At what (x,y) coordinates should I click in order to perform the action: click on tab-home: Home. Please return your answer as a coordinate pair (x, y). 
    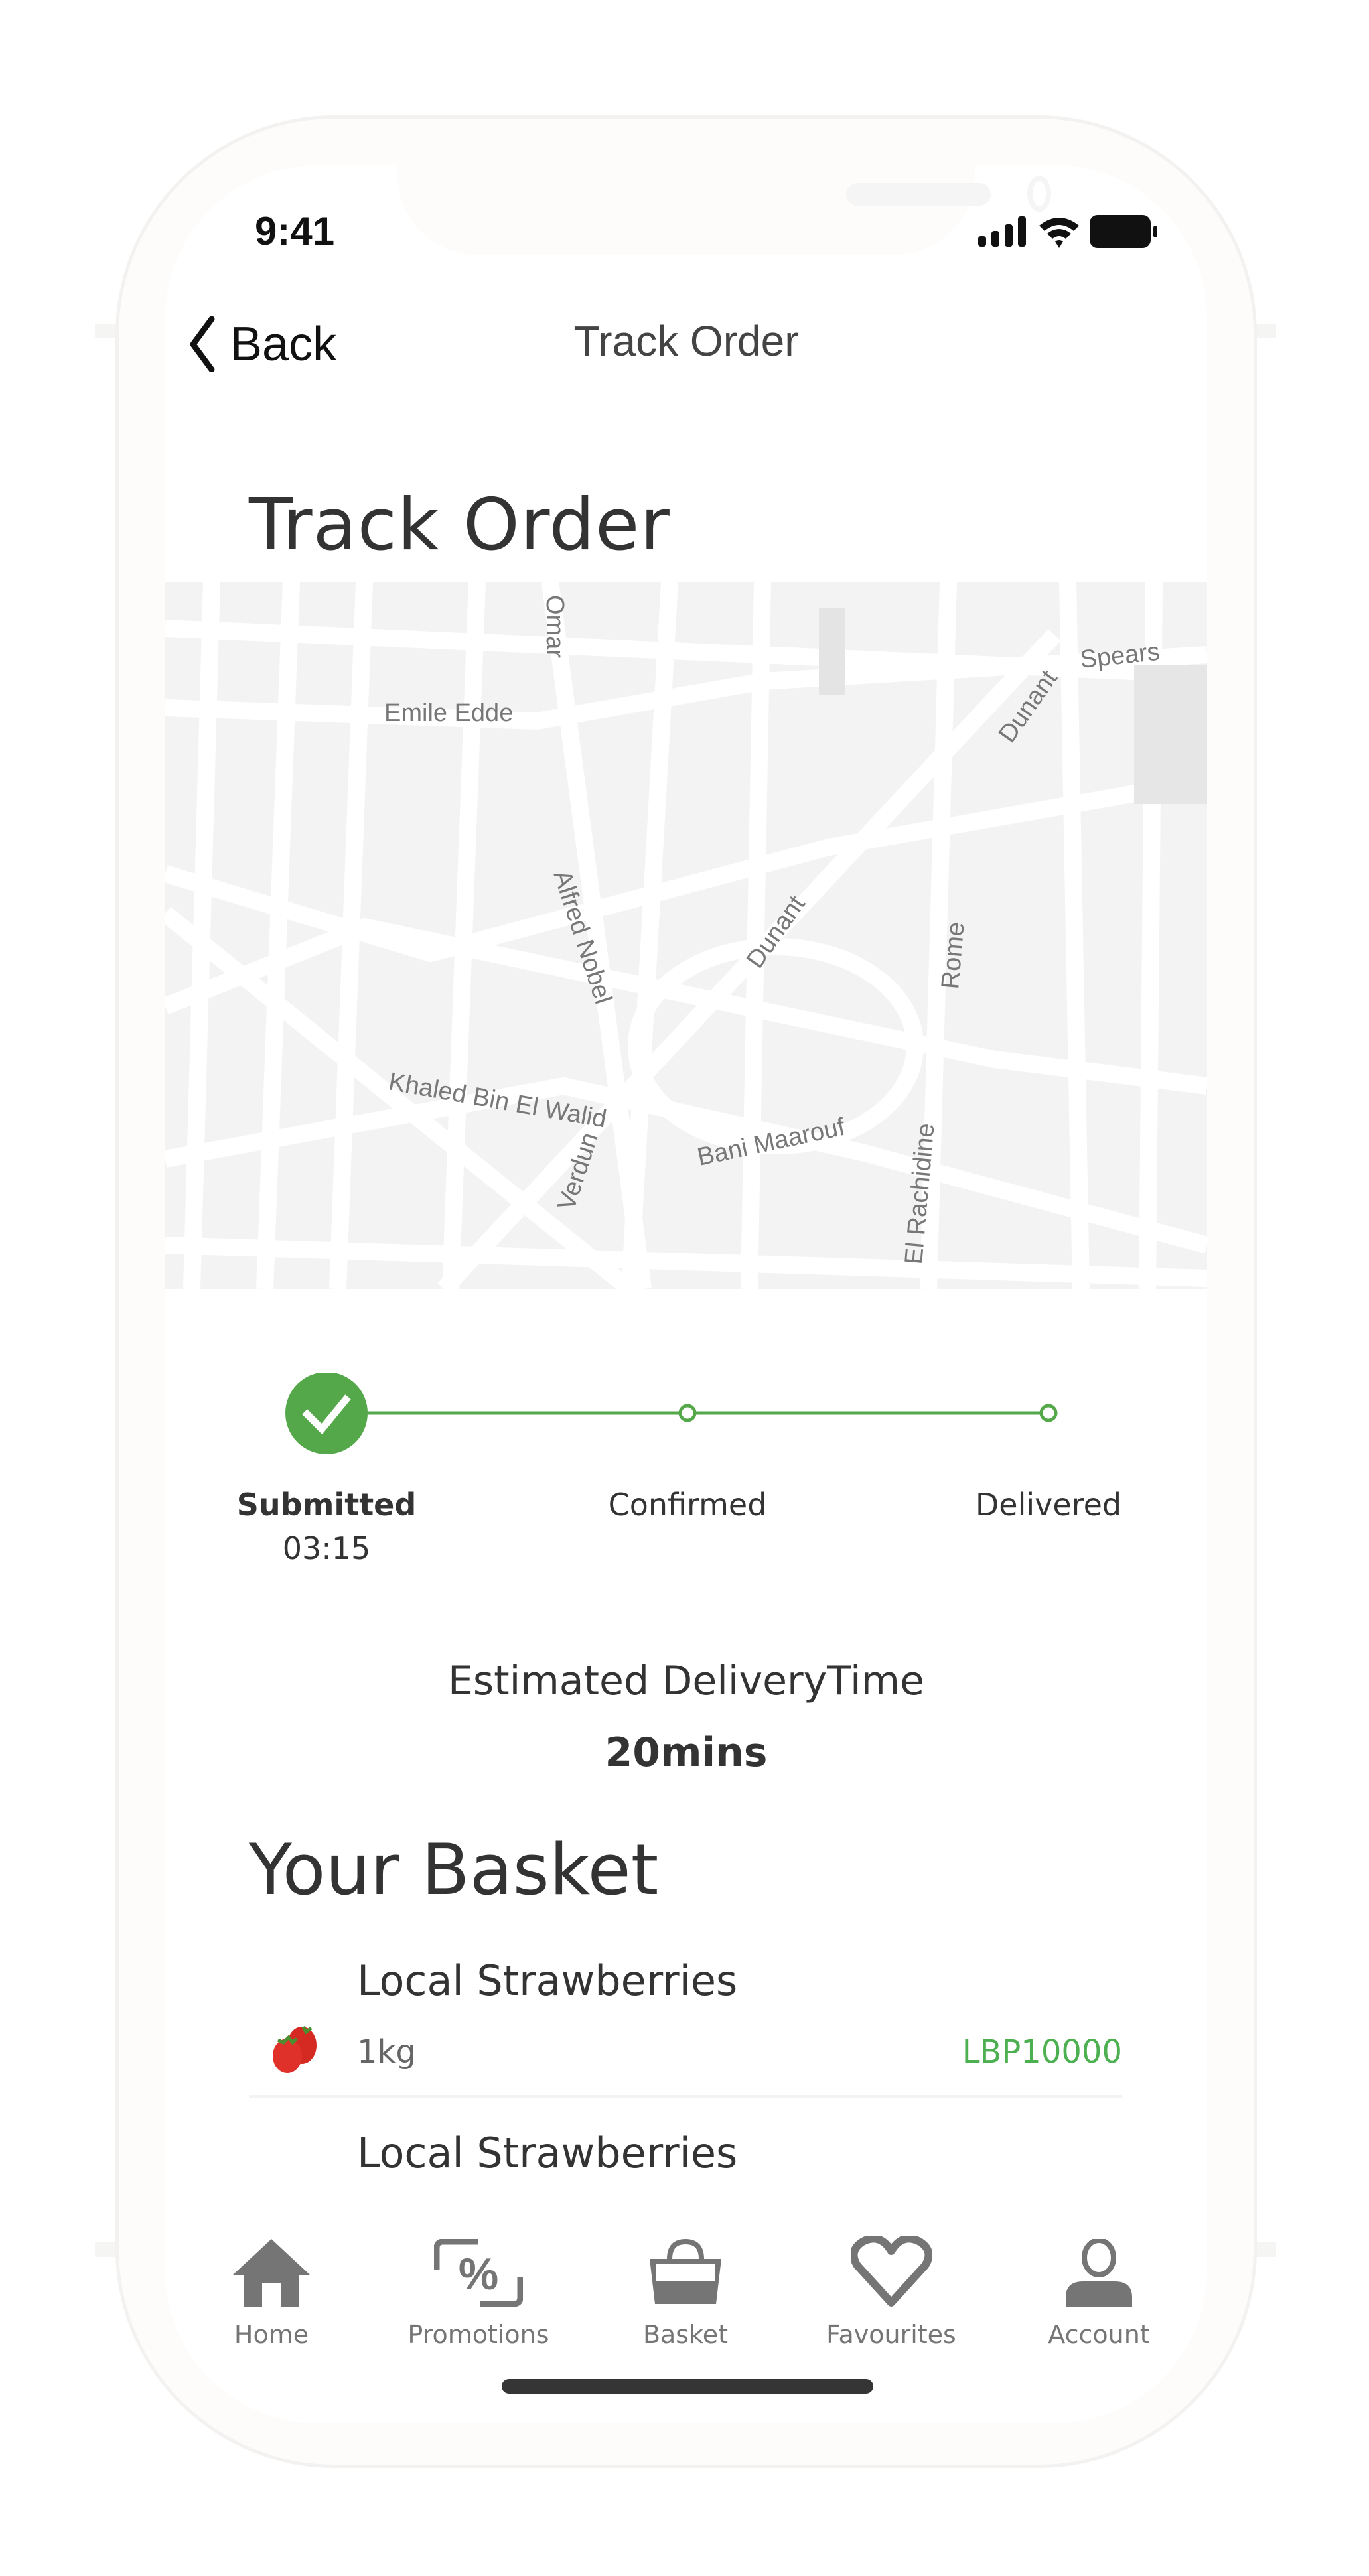
    Looking at the image, I should click on (271, 2285).